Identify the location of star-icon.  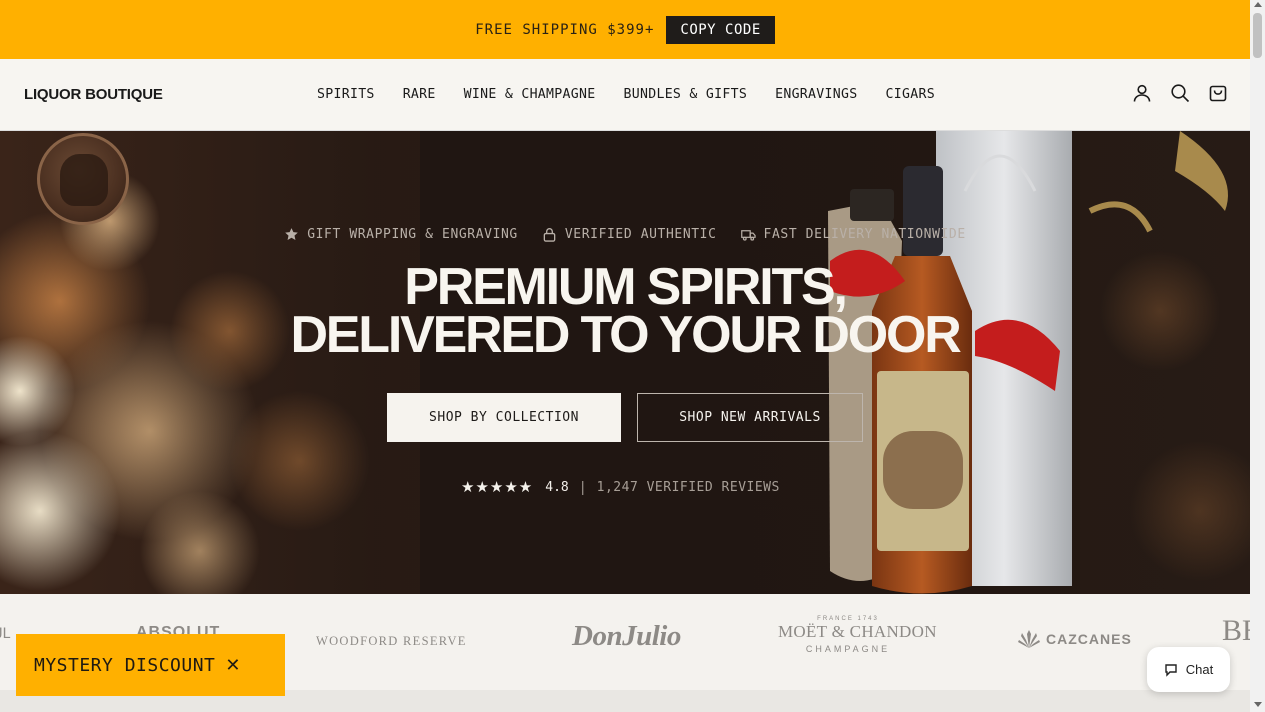
(291, 234).